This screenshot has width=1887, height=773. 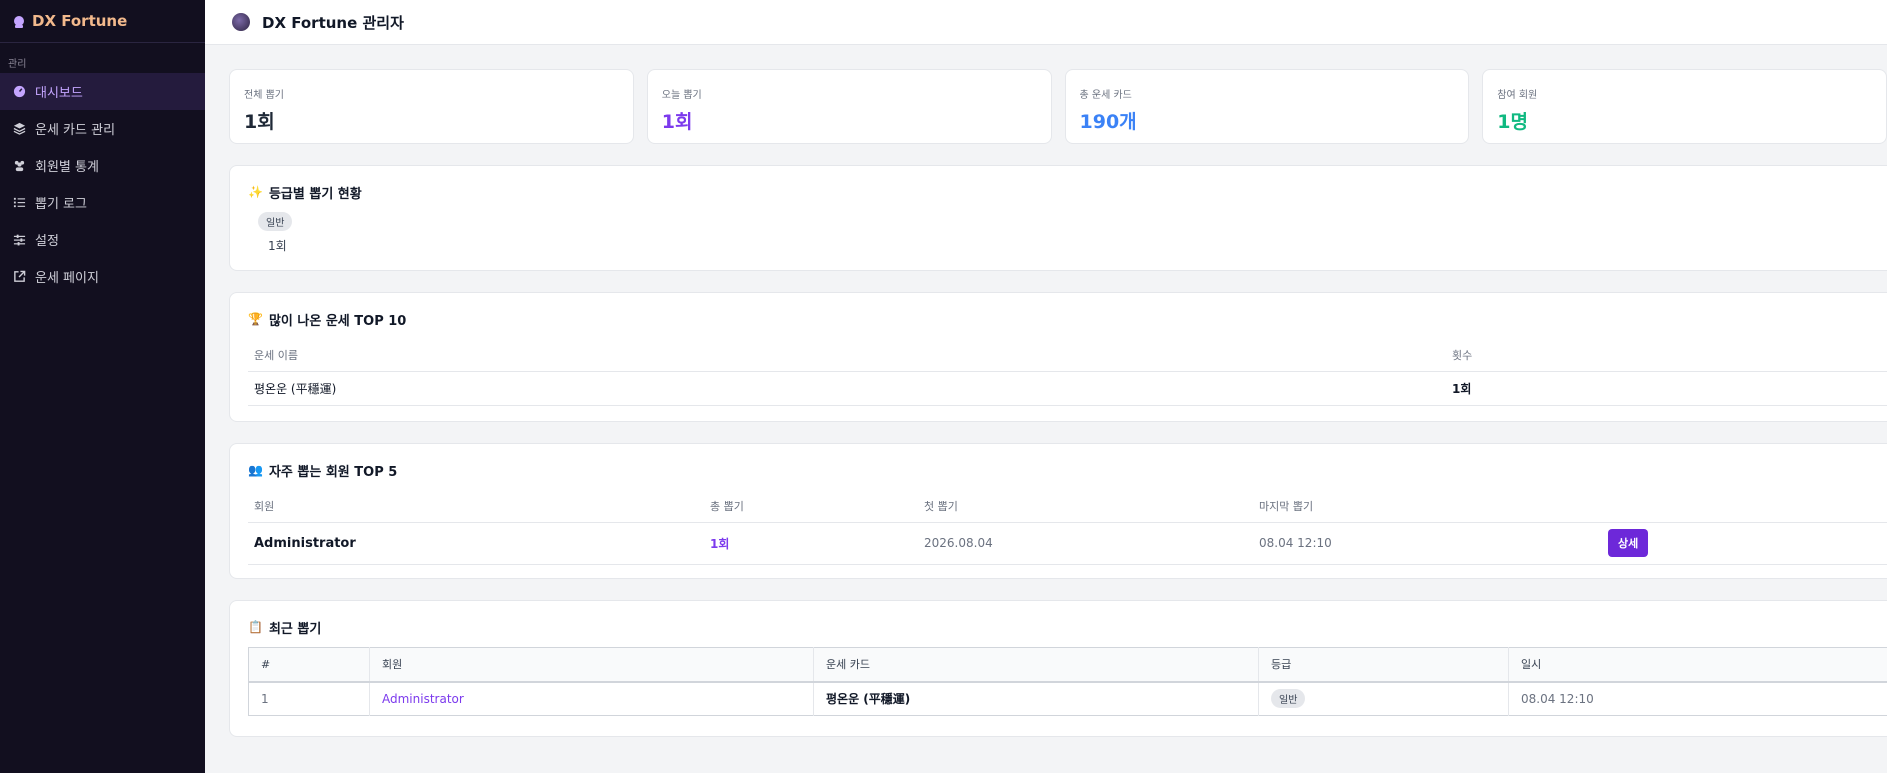 I want to click on stat-label: 총 운세 카드, so click(x=1105, y=95).